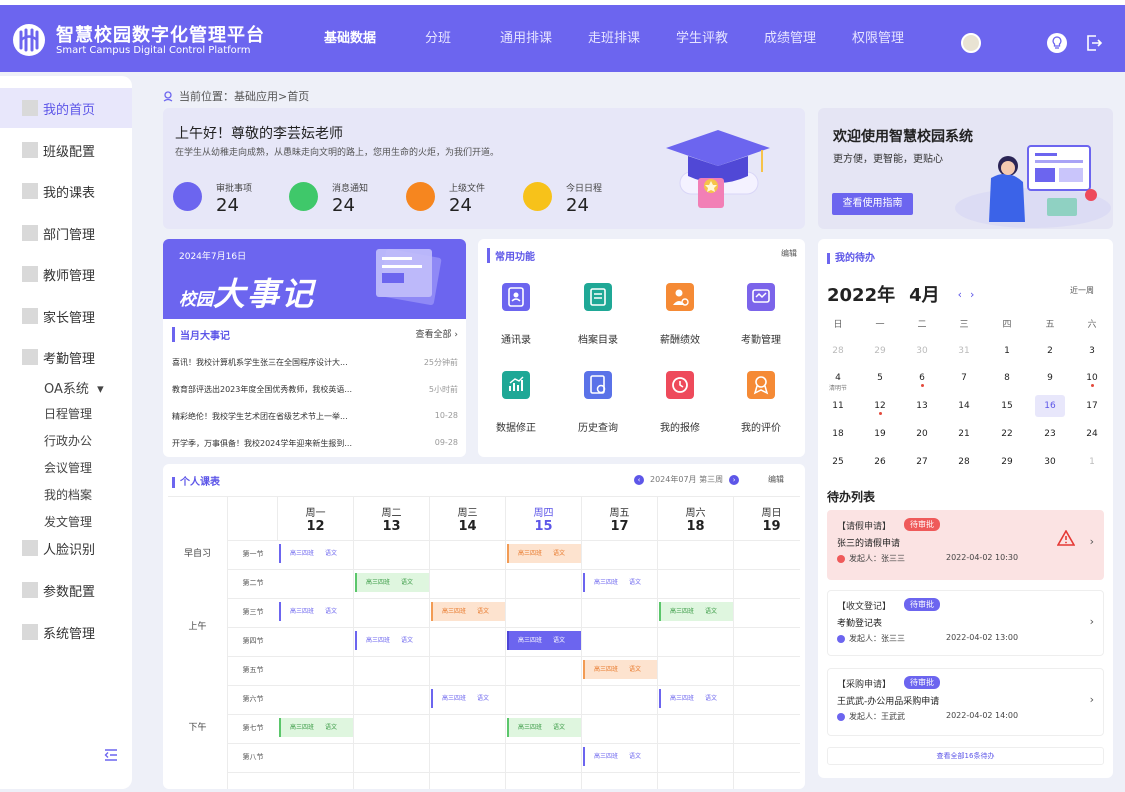 The image size is (1125, 792). What do you see at coordinates (68, 494) in the screenshot?
I see `sidebar-subitem: 我的档案` at bounding box center [68, 494].